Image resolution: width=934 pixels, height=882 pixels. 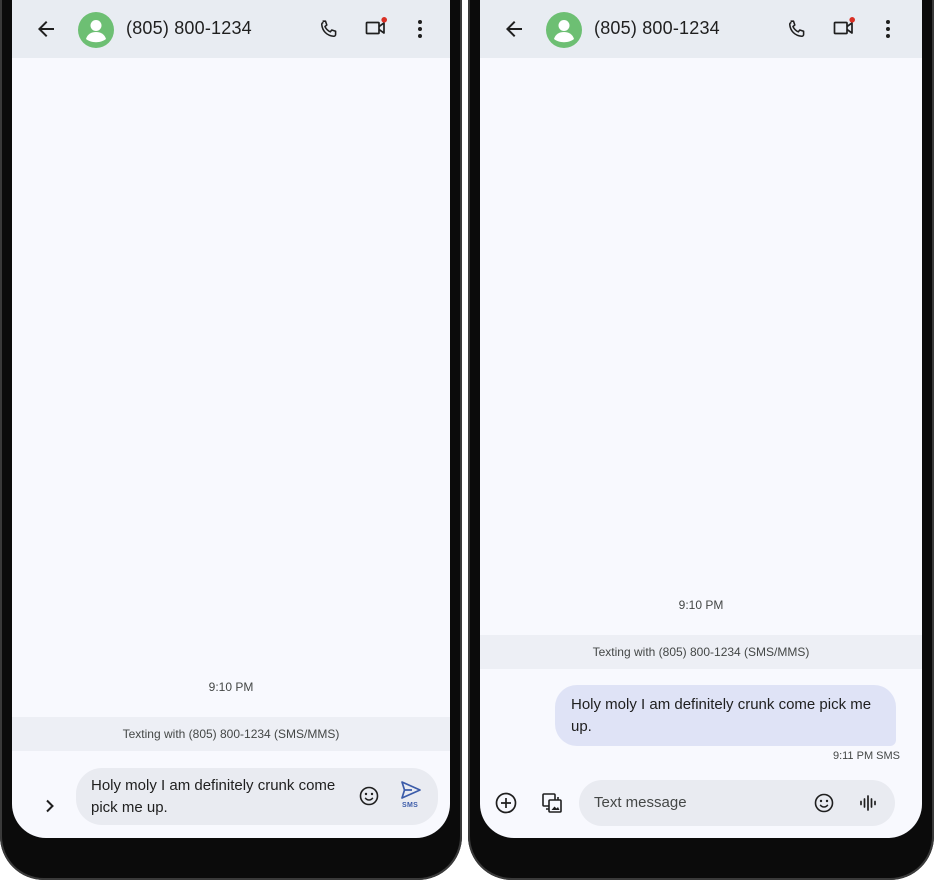 I want to click on gallery-icon, so click(x=552, y=803).